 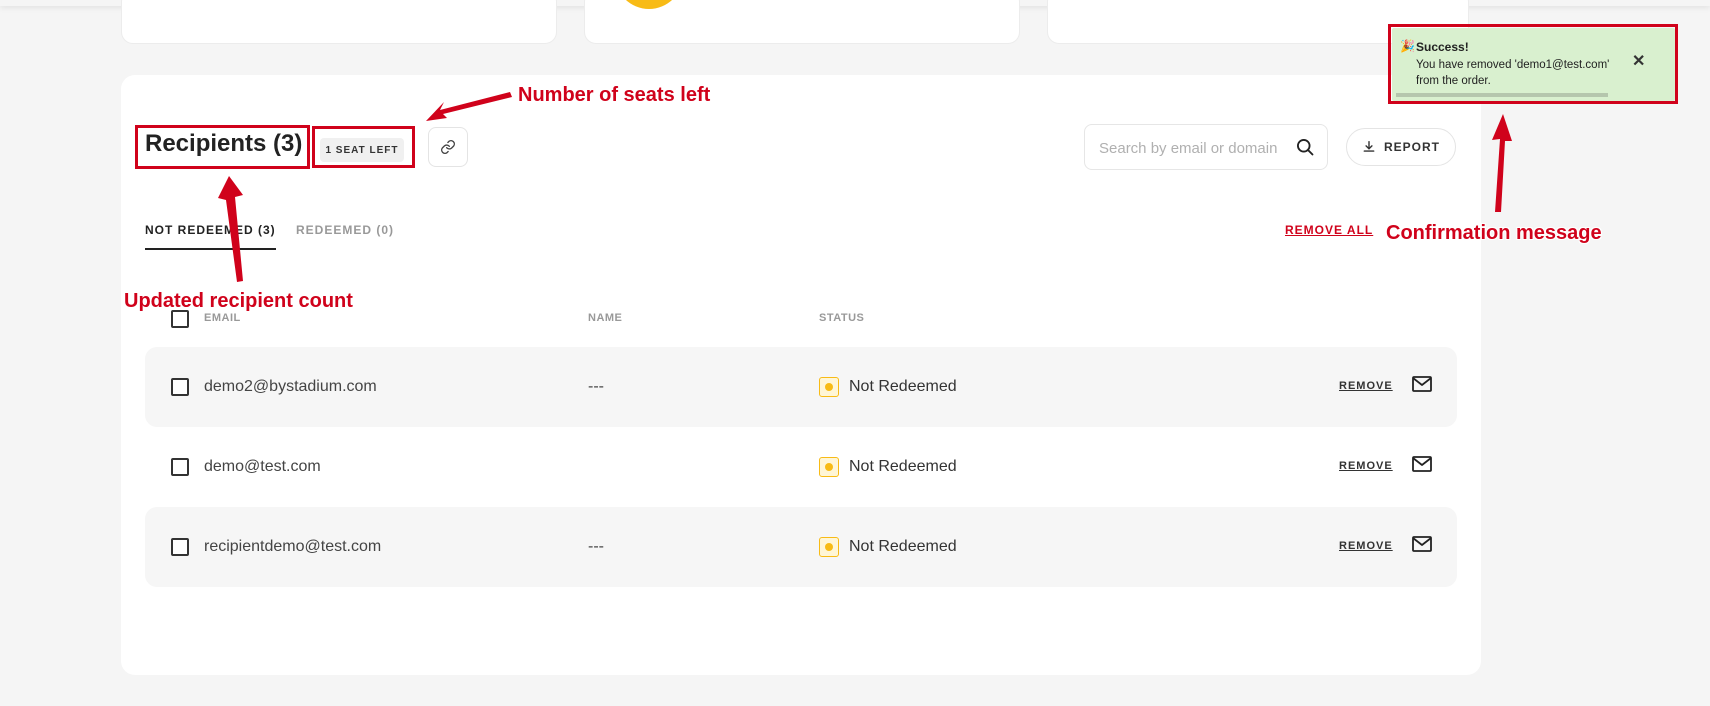 I want to click on report-button: REPORT, so click(x=1401, y=147).